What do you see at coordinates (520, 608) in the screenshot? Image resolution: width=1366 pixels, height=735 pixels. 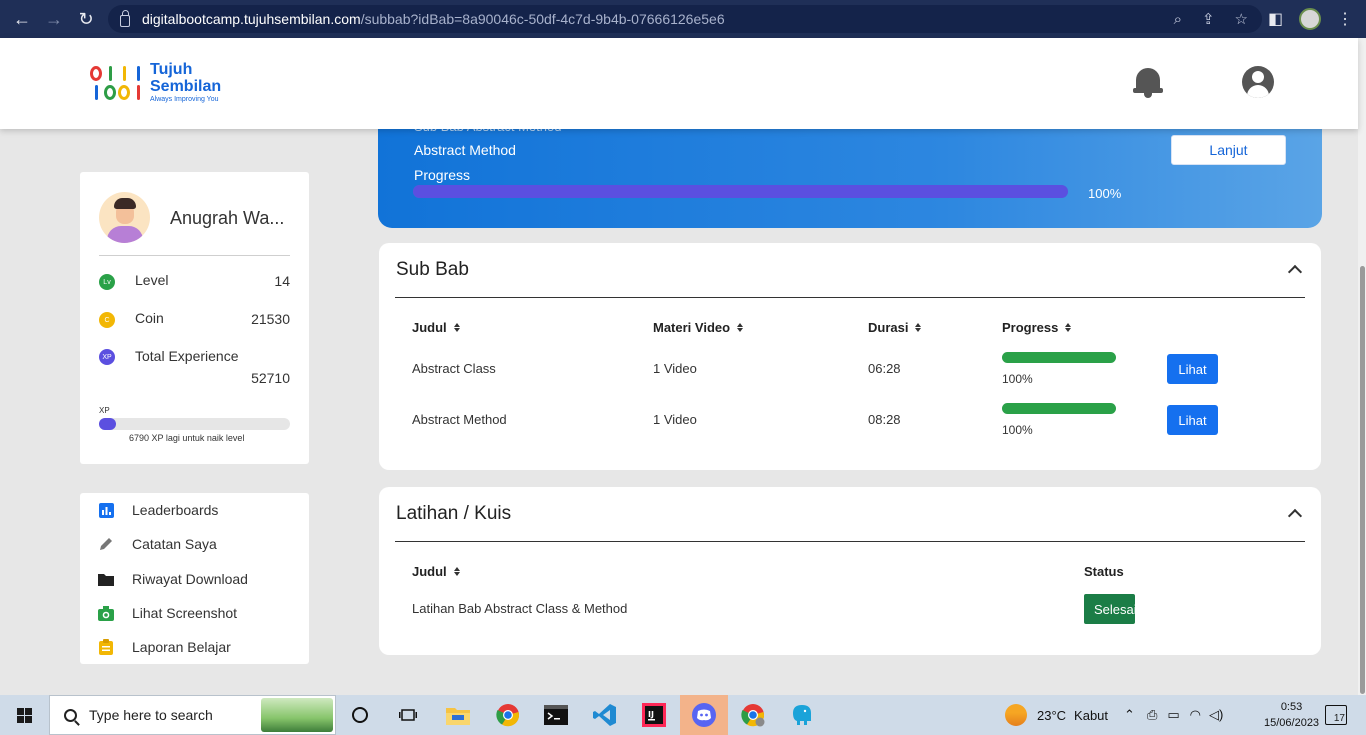 I see `quiz-row-judul: Latihan Bab Abstract Class & Method` at bounding box center [520, 608].